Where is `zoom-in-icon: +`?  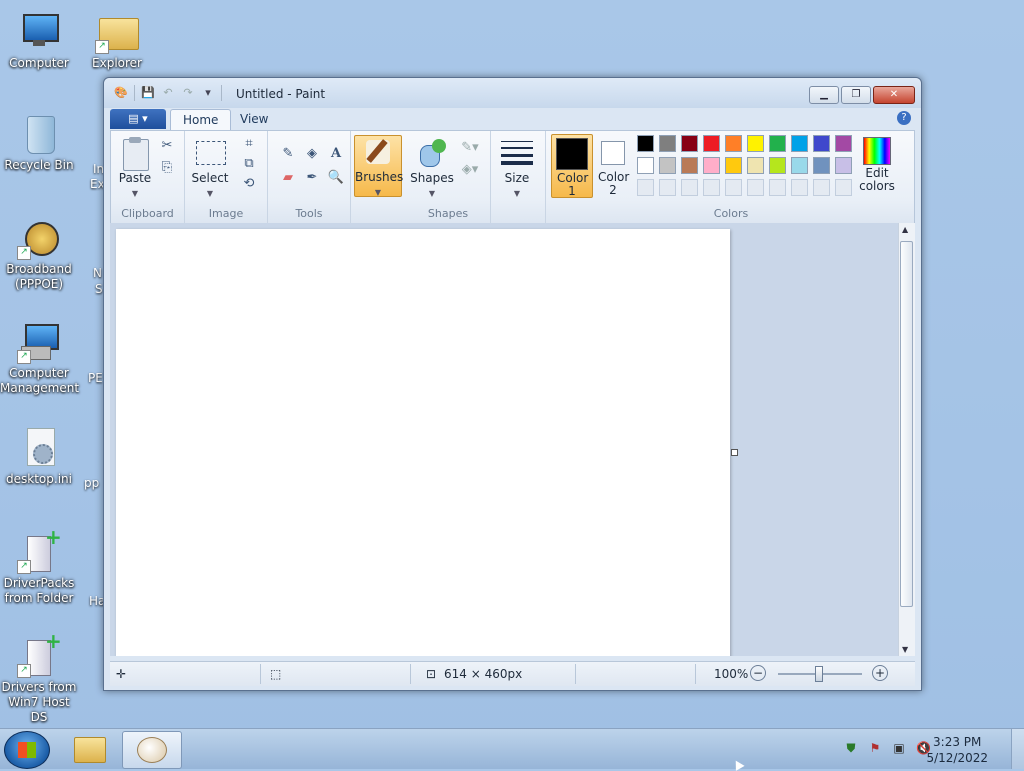
zoom-in-icon: + is located at coordinates (880, 673).